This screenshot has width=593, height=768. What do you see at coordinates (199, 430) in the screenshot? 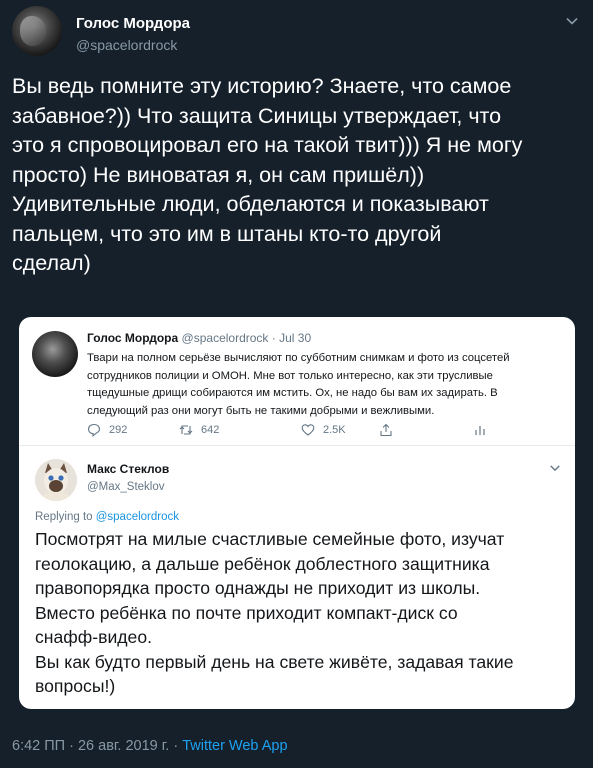
I see `retweet-button: 642` at bounding box center [199, 430].